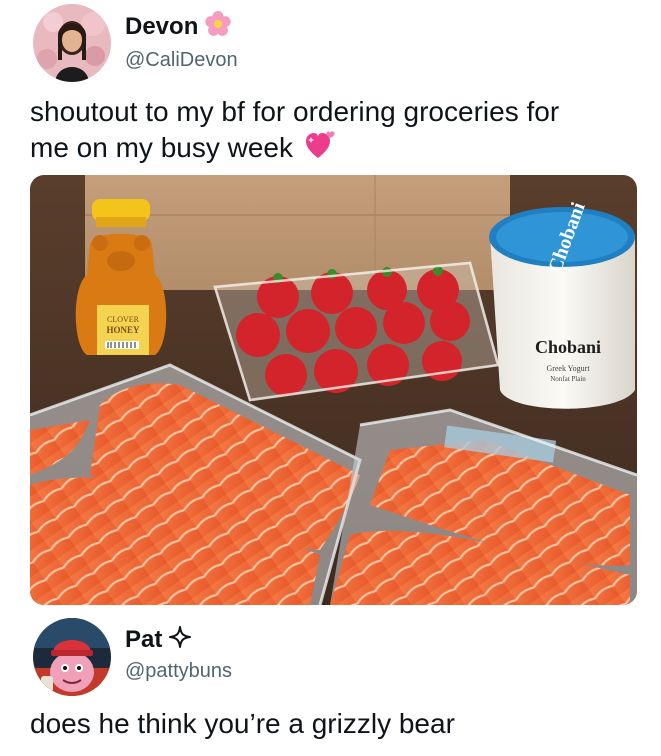 The height and width of the screenshot is (756, 661). Describe the element at coordinates (180, 639) in the screenshot. I see `sparkle-icon` at that location.